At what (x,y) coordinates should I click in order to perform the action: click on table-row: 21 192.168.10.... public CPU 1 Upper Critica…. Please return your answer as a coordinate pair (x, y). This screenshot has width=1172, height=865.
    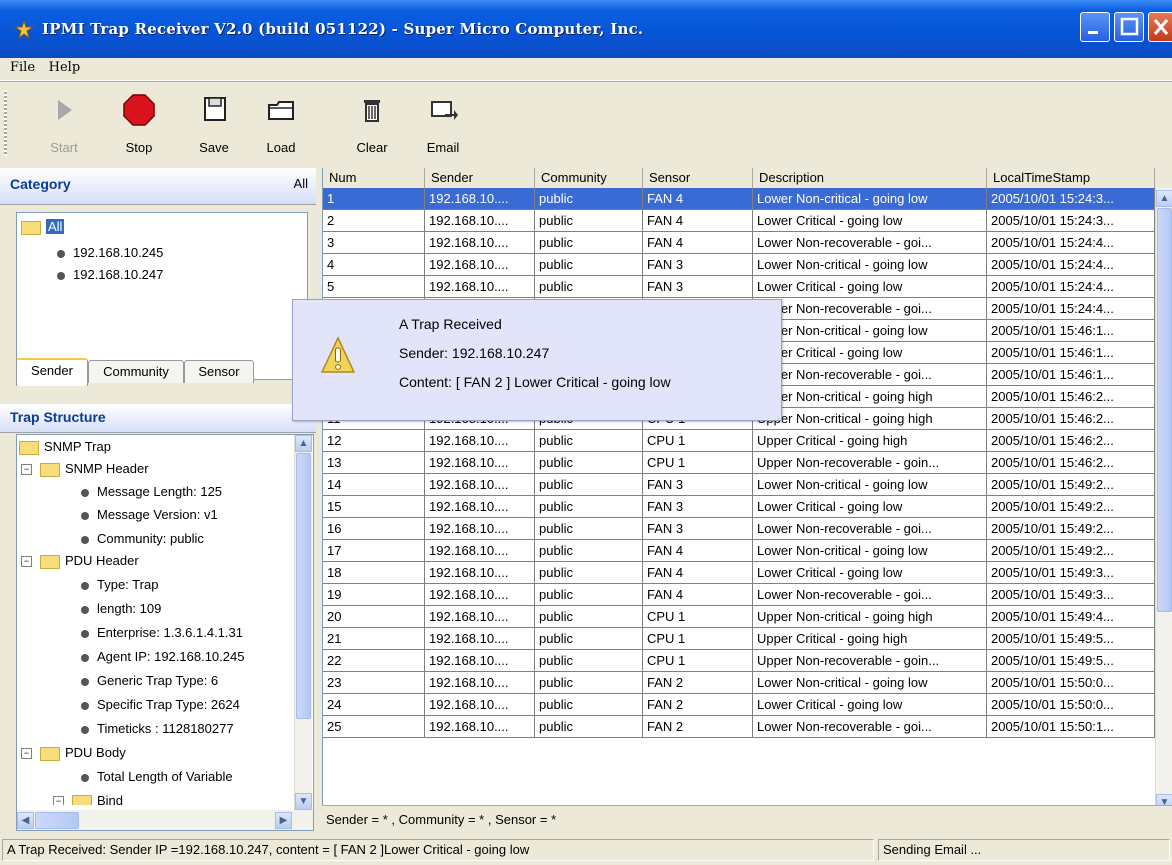
    Looking at the image, I should click on (739, 639).